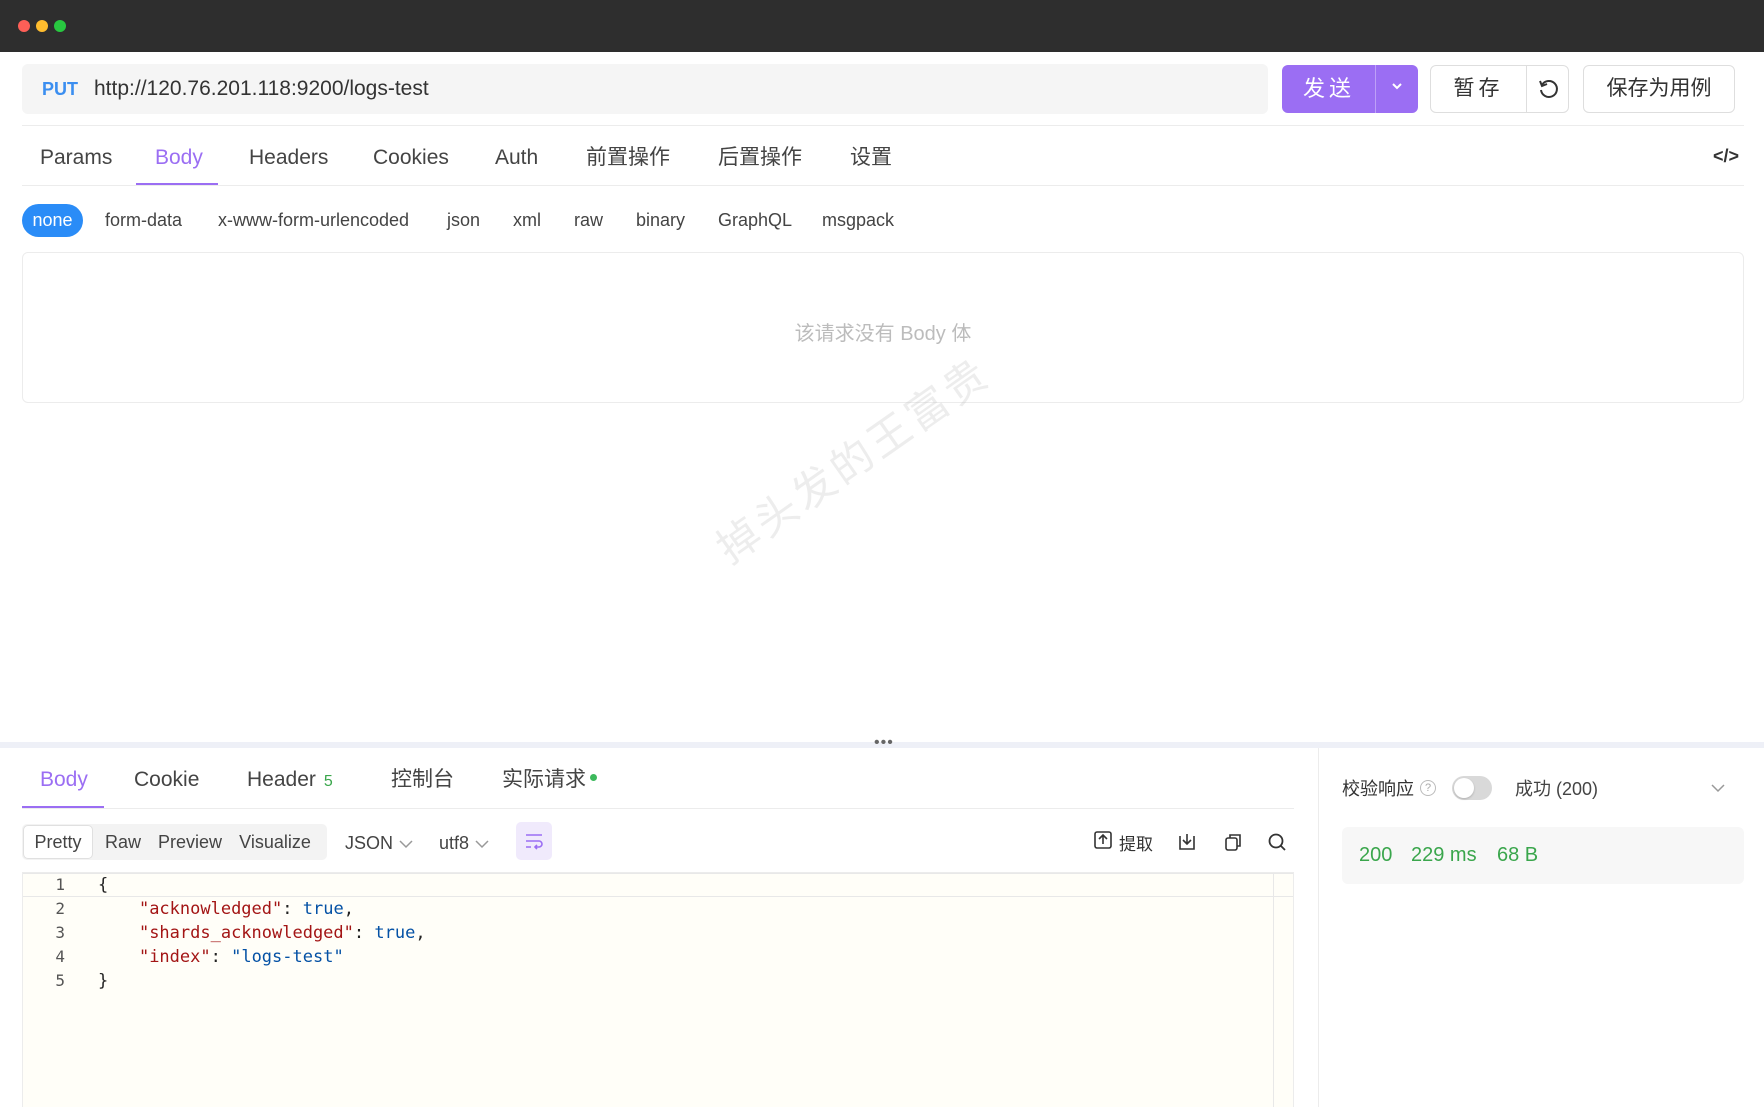  Describe the element at coordinates (281, 779) in the screenshot. I see `response-tab-header-label: Header` at that location.